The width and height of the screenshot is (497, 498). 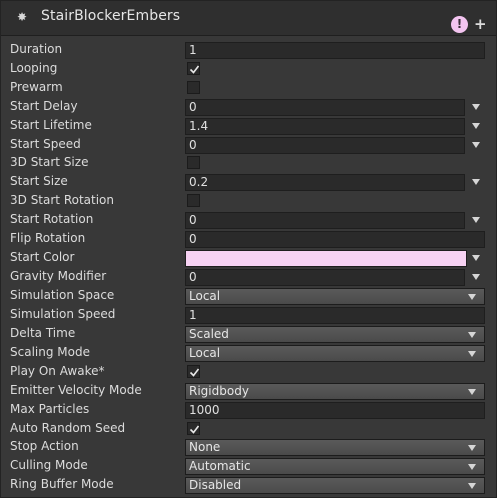 What do you see at coordinates (220, 466) in the screenshot?
I see `culling-mode-value: Automatic` at bounding box center [220, 466].